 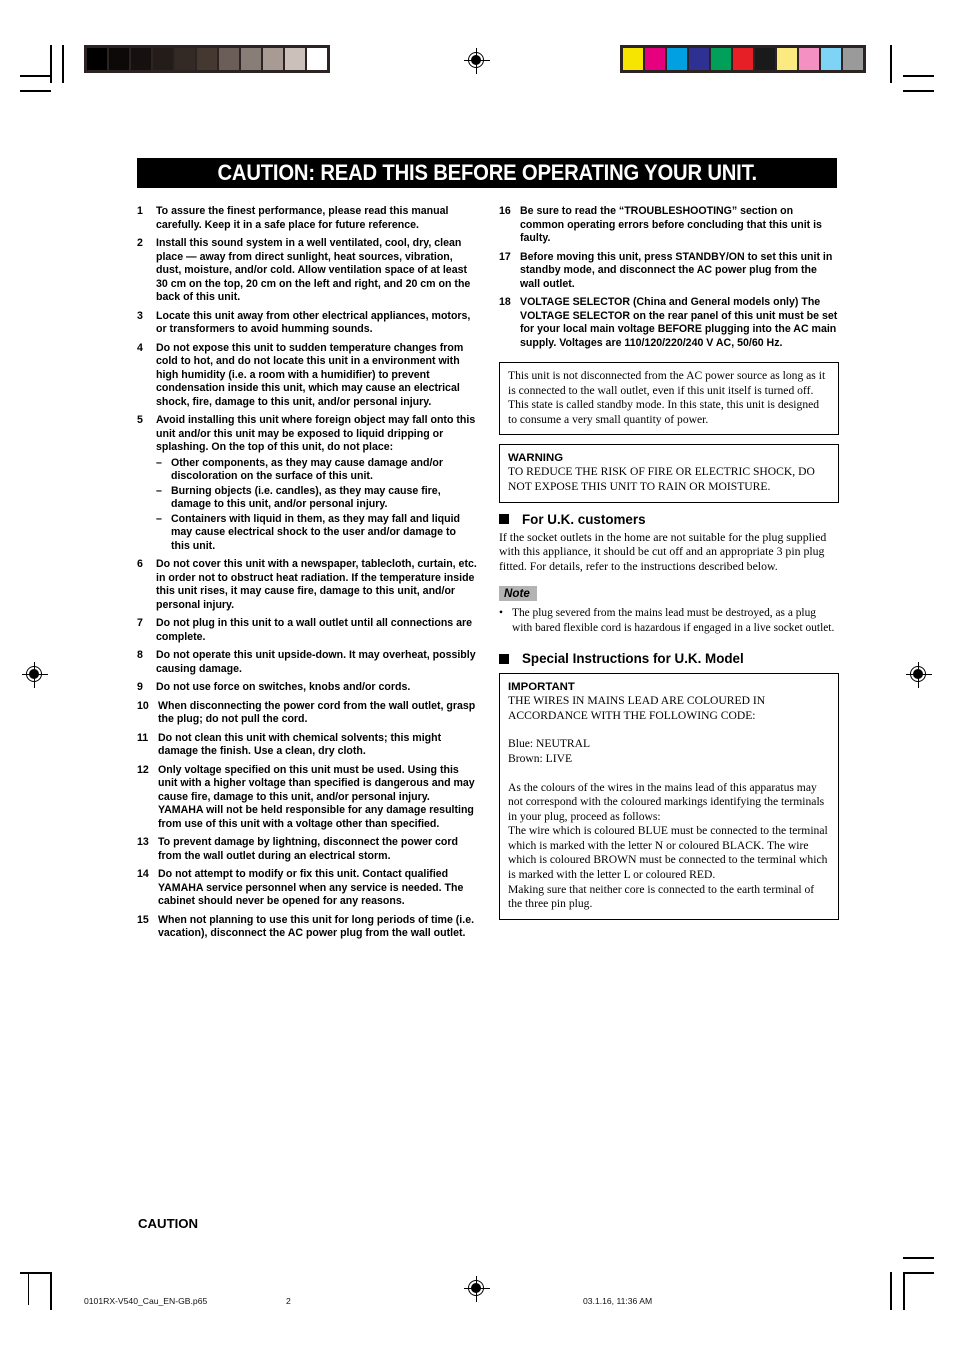 I want to click on square-bullet-icon, so click(x=504, y=658).